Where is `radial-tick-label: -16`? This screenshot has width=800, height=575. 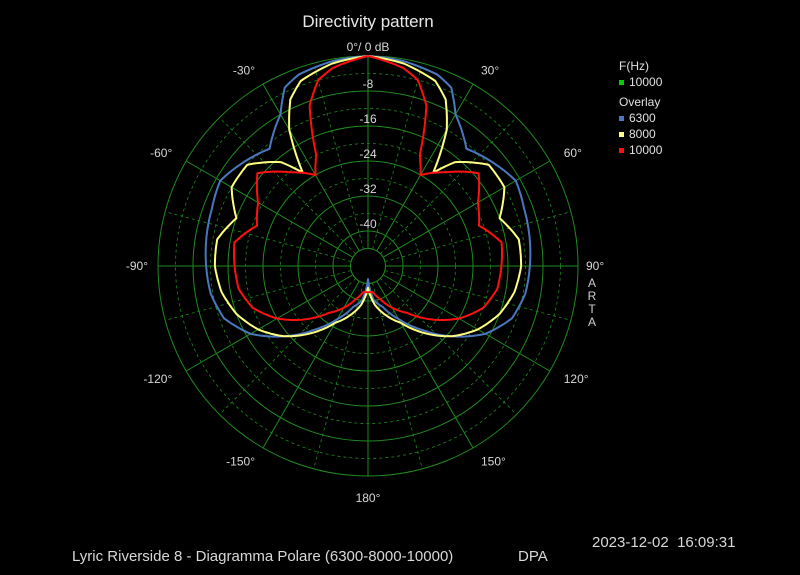 radial-tick-label: -16 is located at coordinates (368, 119).